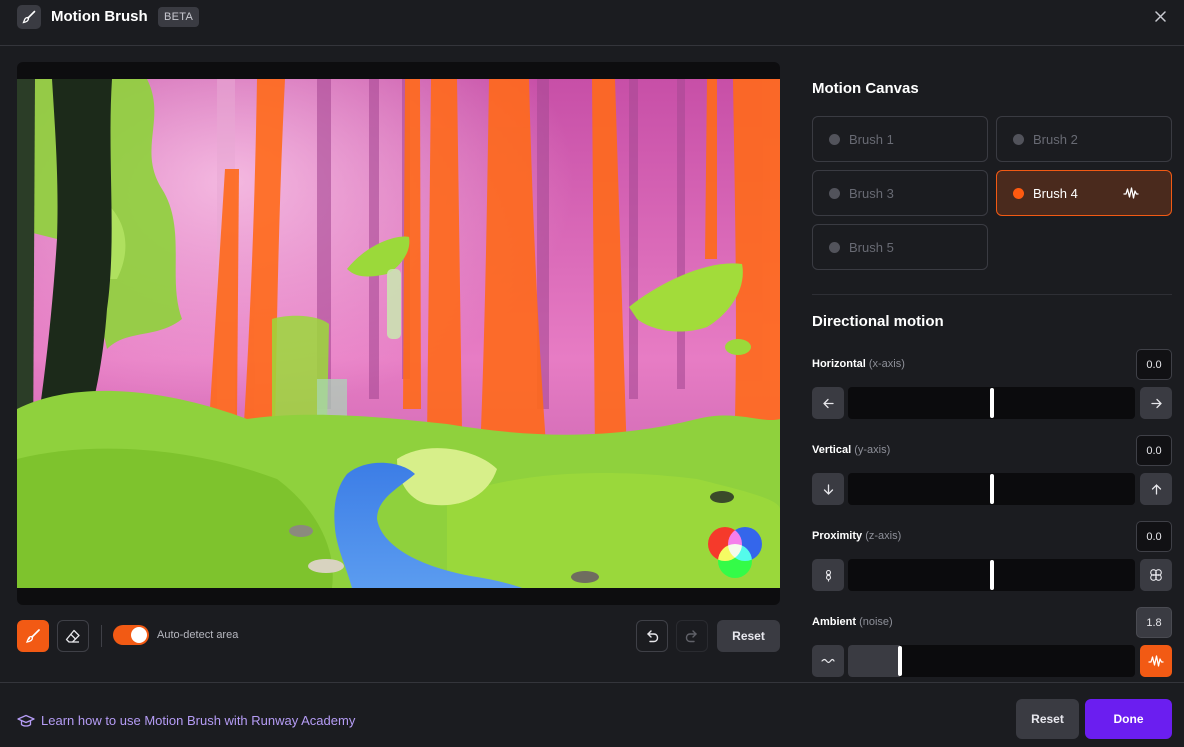  I want to click on horizontal-right-button, so click(1156, 403).